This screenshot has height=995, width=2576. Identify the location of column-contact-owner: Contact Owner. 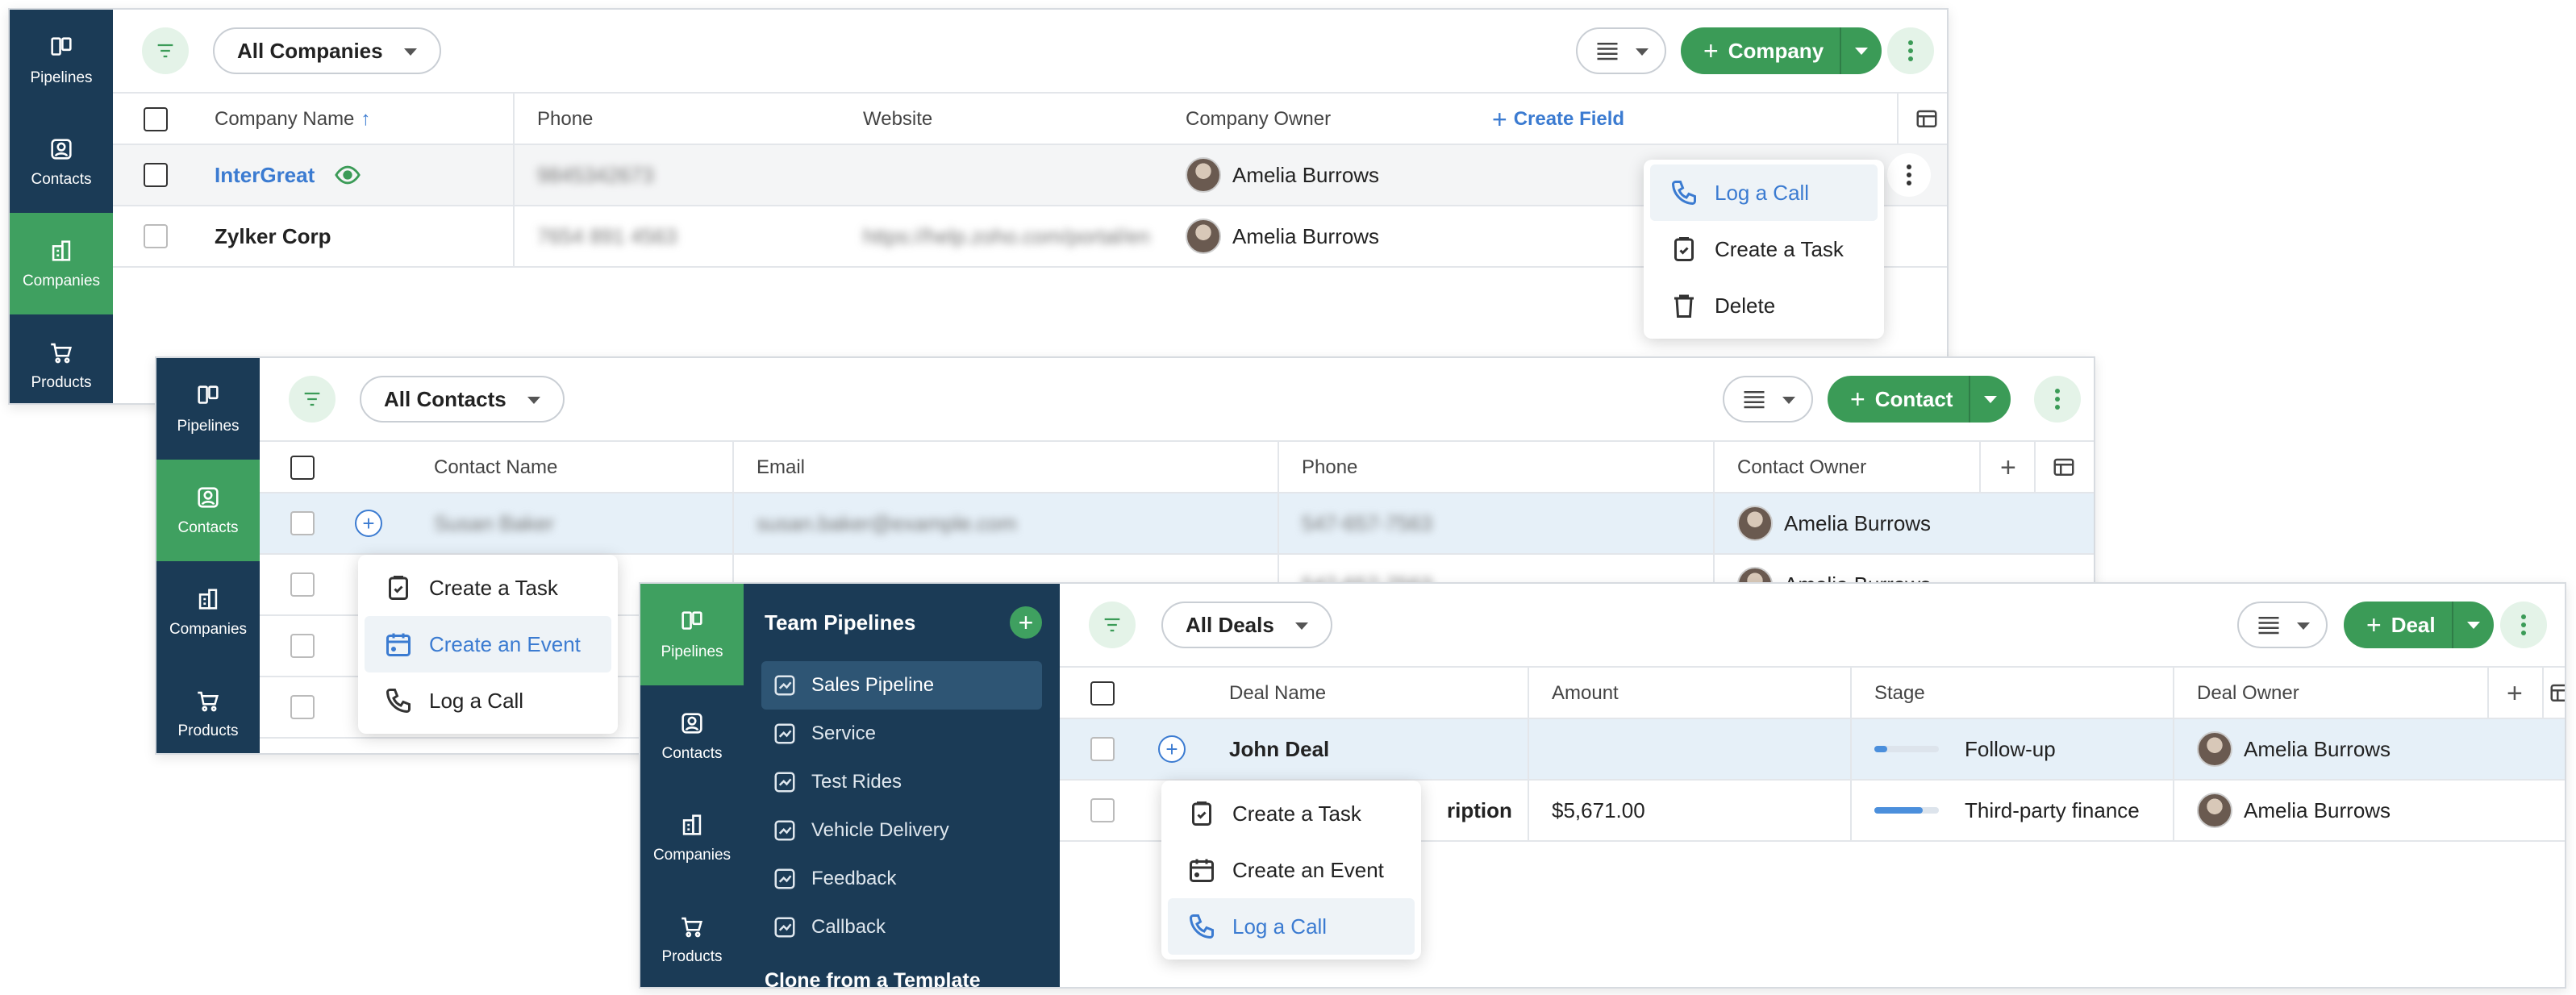
(1801, 467).